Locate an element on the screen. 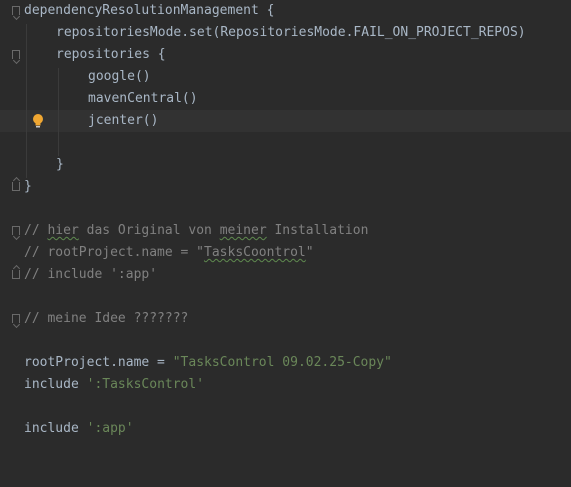  code-line-3: repositories { is located at coordinates (111, 55).